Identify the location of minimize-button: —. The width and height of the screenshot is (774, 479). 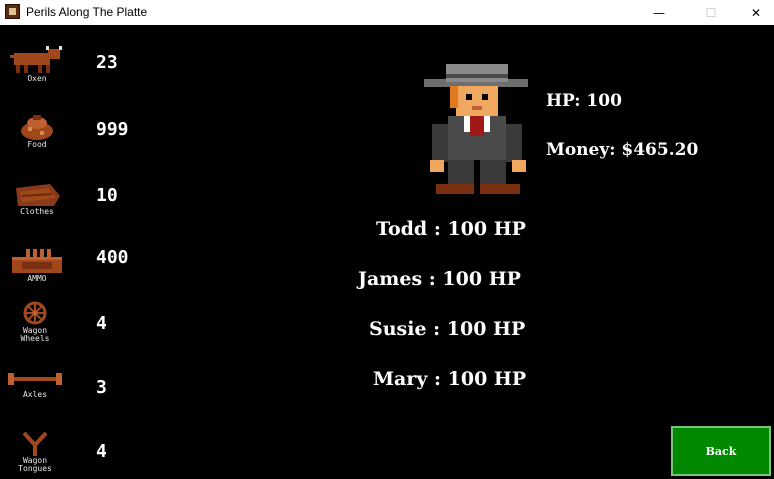
(659, 12).